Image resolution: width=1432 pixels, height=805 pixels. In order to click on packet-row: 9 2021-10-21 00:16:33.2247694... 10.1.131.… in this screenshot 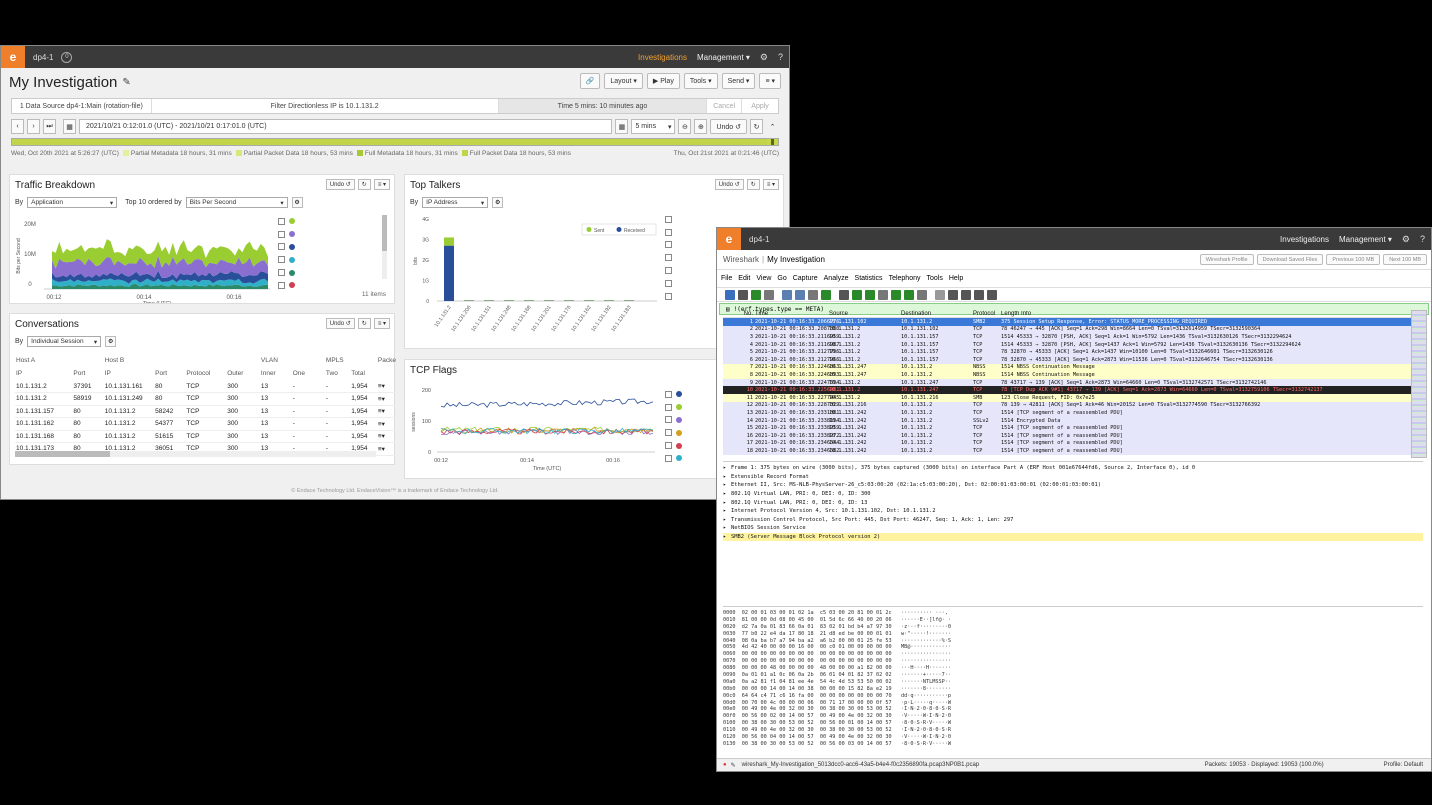, I will do `click(1071, 382)`.